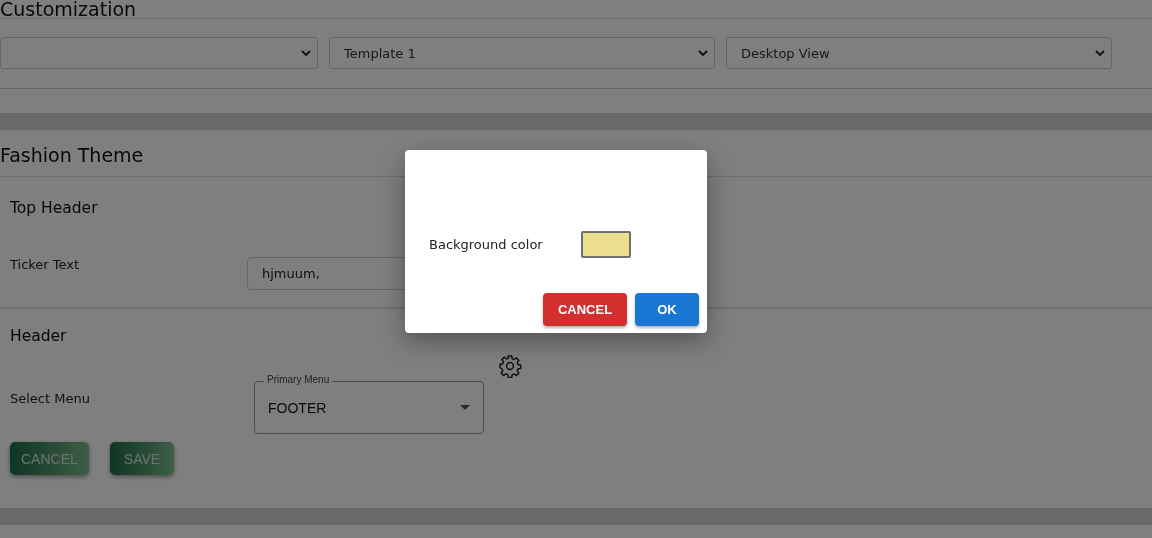  I want to click on subsection-title: Header, so click(38, 336).